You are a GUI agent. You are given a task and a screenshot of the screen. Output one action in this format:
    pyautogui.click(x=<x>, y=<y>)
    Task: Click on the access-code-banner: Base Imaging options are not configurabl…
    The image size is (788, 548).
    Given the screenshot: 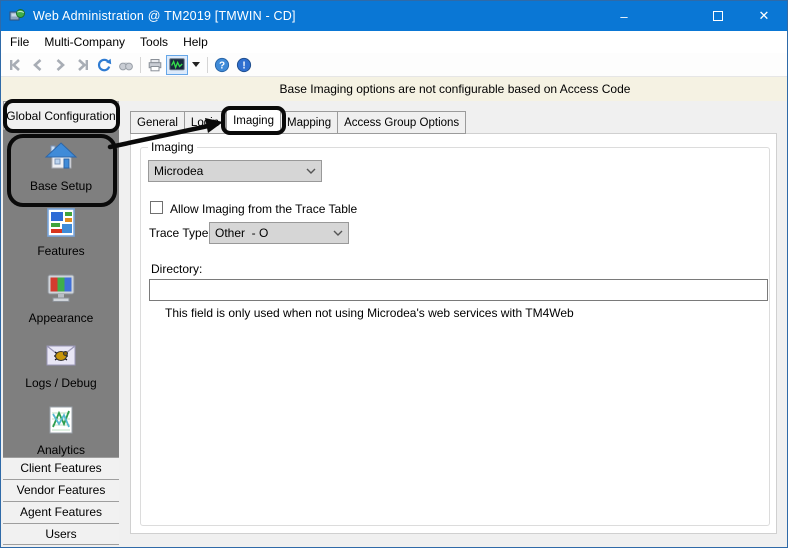 What is the action you would take?
    pyautogui.click(x=394, y=89)
    